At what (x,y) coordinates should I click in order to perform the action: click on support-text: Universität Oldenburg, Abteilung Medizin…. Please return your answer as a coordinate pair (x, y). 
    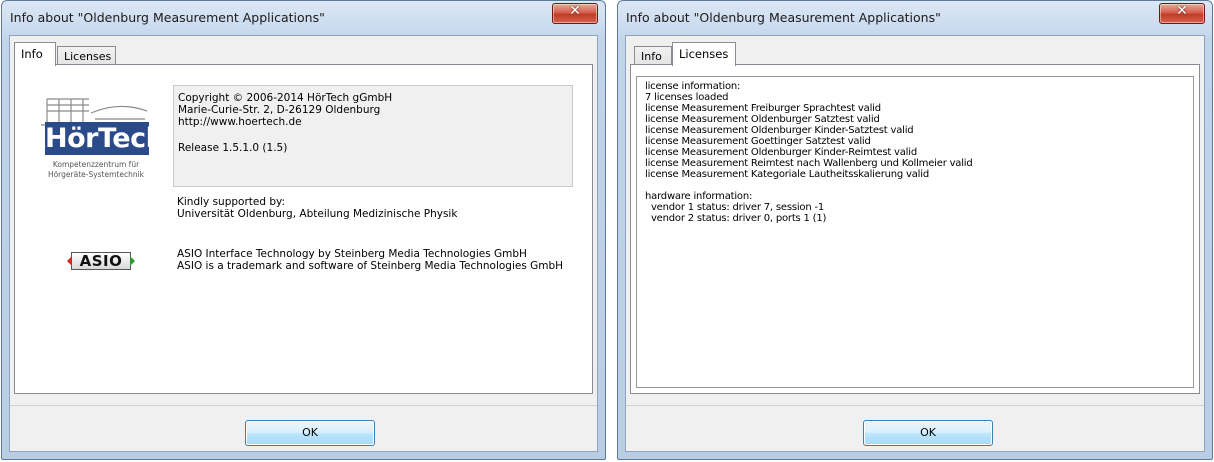
    Looking at the image, I should click on (317, 214).